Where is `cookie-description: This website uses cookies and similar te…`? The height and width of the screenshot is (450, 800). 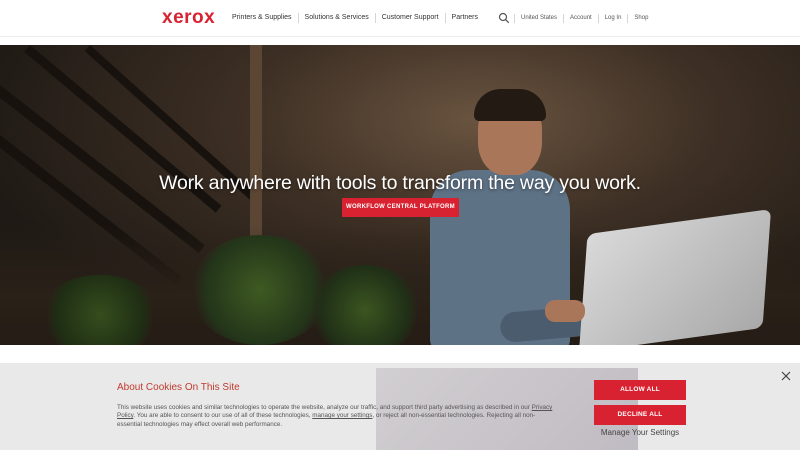 cookie-description: This website uses cookies and similar te… is located at coordinates (337, 416).